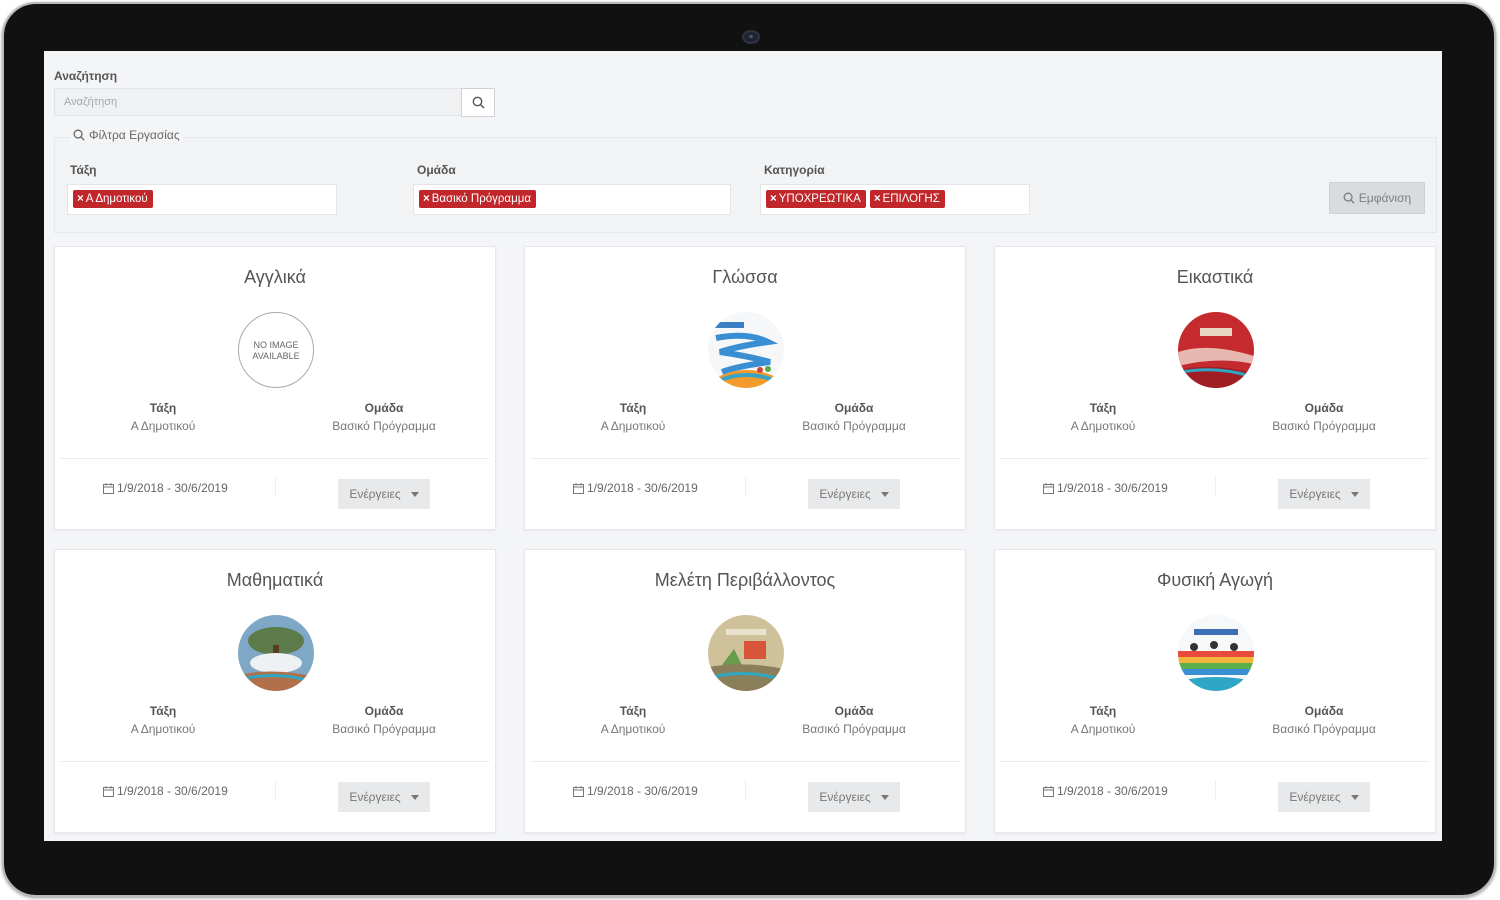 The width and height of the screenshot is (1500, 900). I want to click on course-title: Μελέτη Περιβάλλοντος, so click(745, 580).